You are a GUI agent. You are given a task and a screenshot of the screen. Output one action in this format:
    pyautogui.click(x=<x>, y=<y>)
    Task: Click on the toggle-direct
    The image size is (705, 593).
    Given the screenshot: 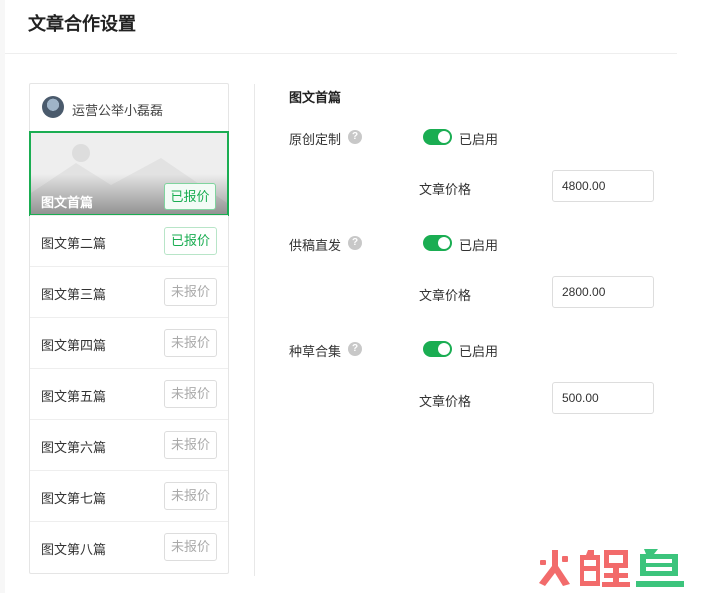 What is the action you would take?
    pyautogui.click(x=437, y=243)
    